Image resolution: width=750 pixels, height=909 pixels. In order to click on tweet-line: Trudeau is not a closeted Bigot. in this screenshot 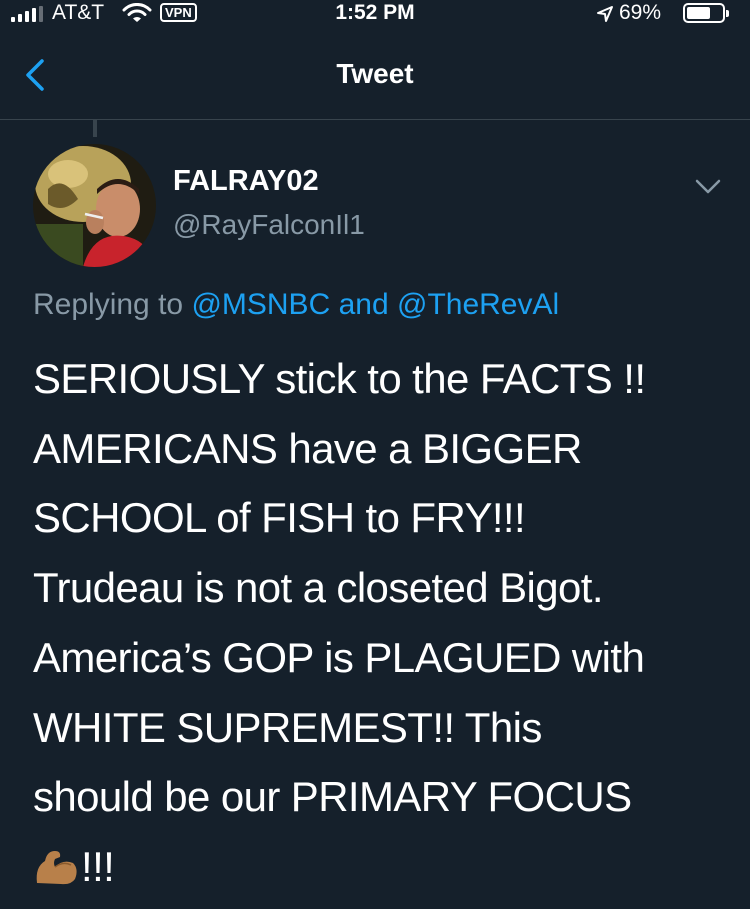, I will do `click(318, 588)`.